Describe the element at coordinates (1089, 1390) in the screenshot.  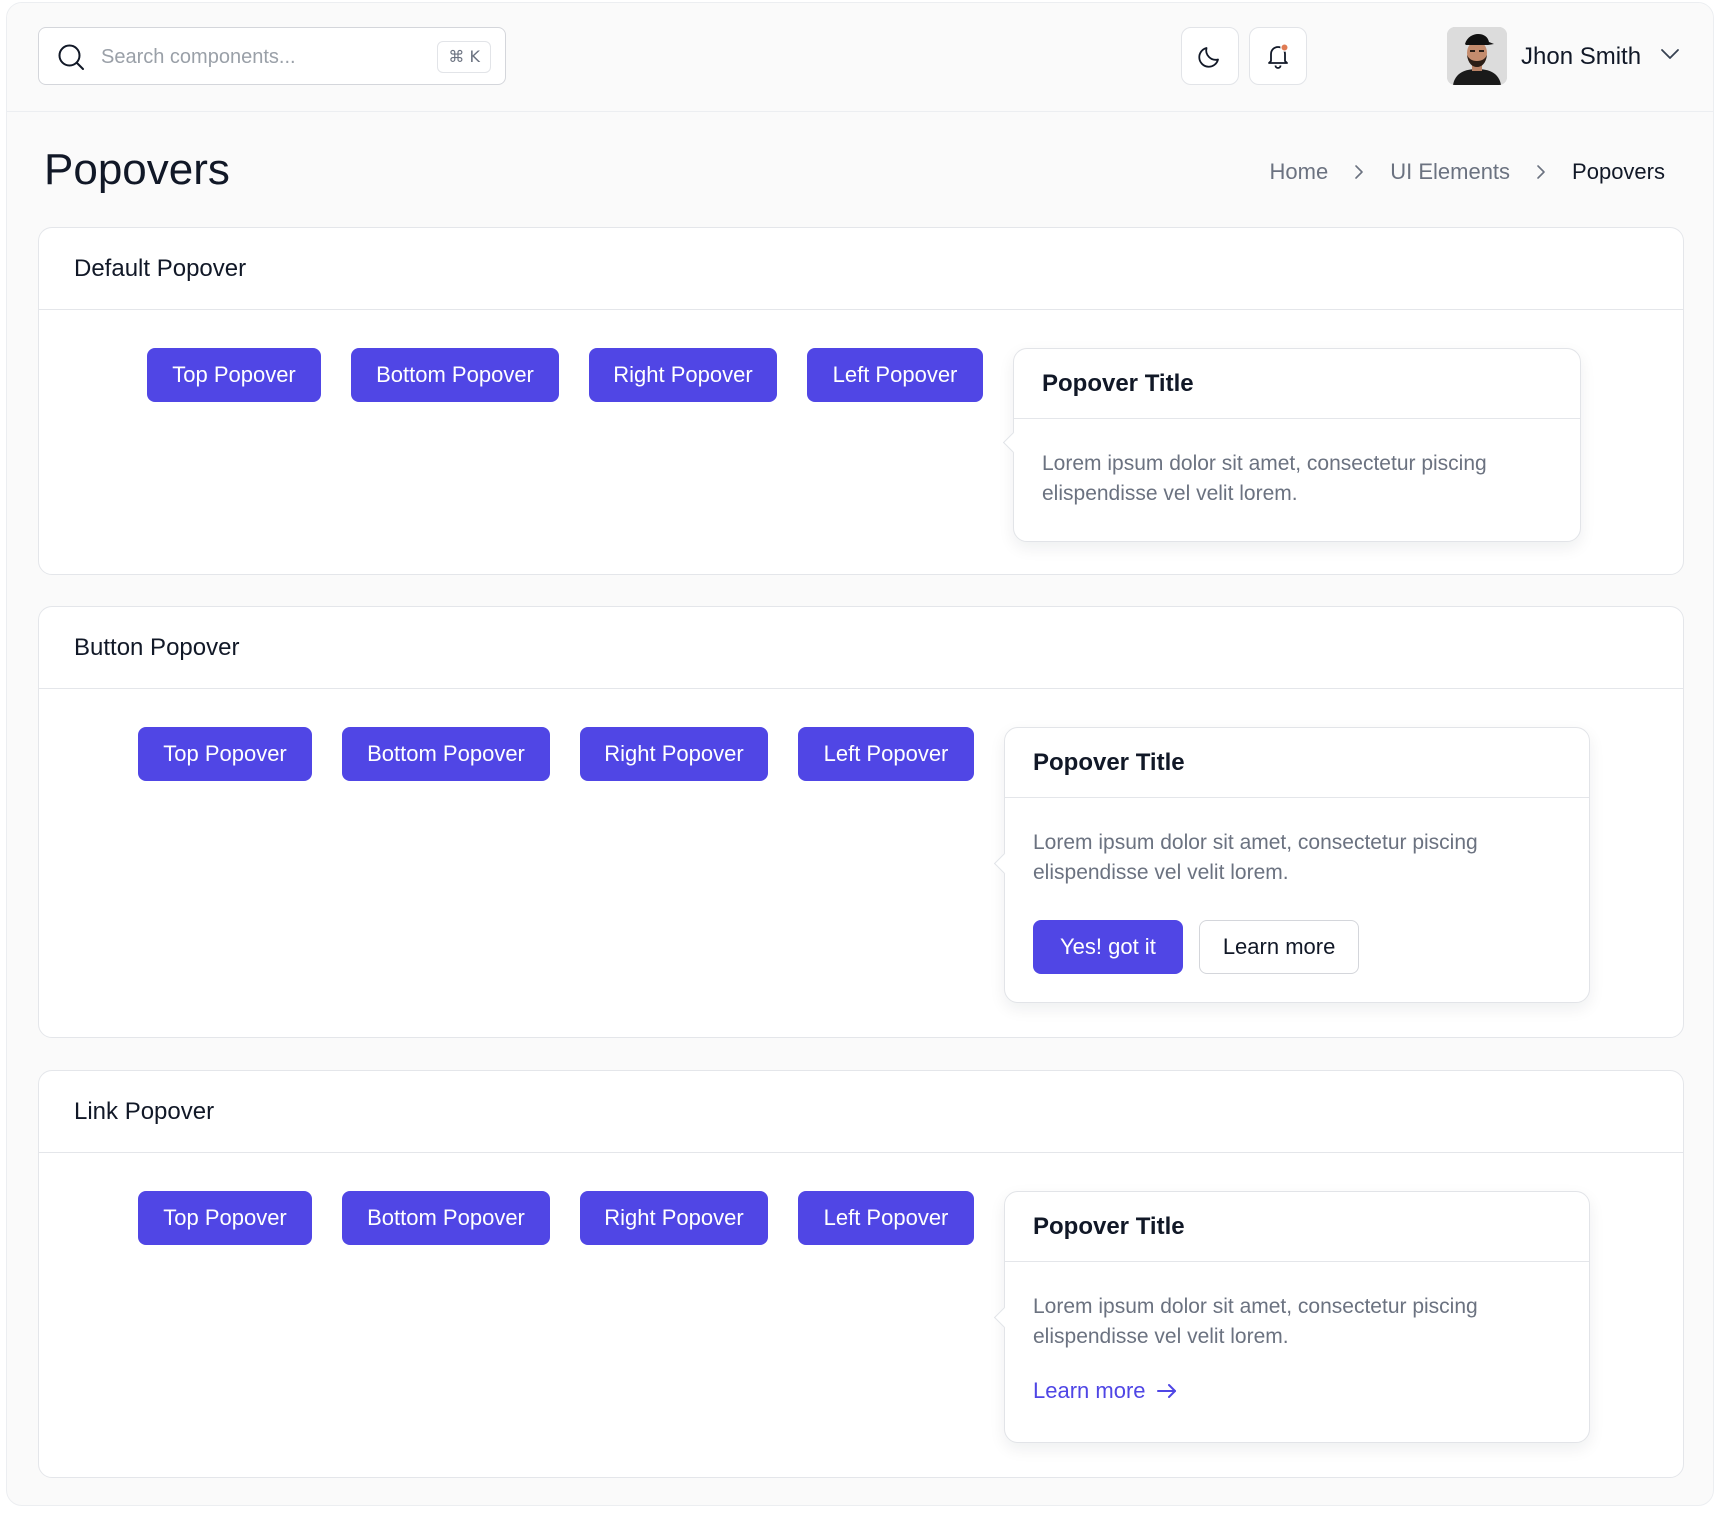
I see `learn-more-link-label: Learn more` at that location.